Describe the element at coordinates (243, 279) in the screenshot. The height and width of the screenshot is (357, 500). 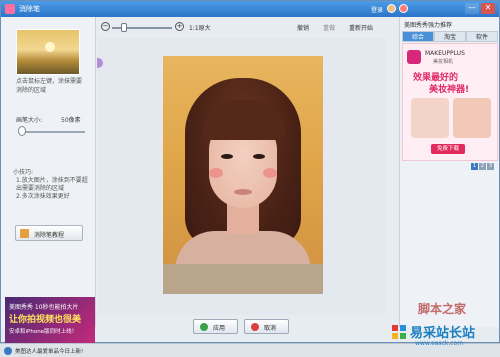
I see `photo-sweater` at that location.